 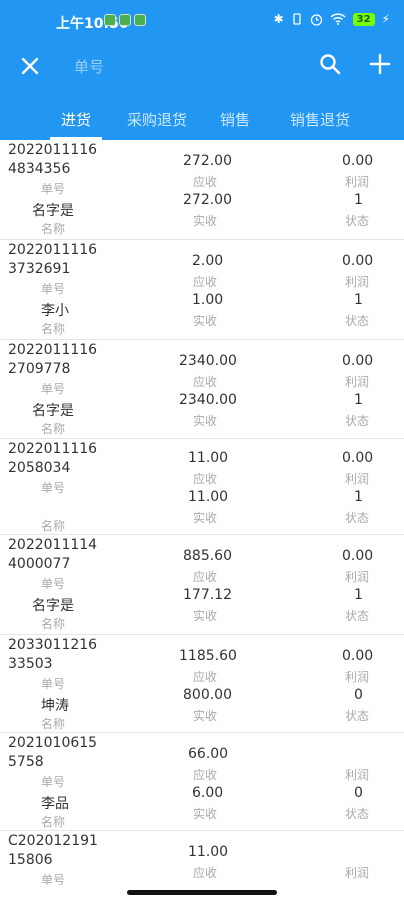 I want to click on order-number: 4000077, so click(x=39, y=564).